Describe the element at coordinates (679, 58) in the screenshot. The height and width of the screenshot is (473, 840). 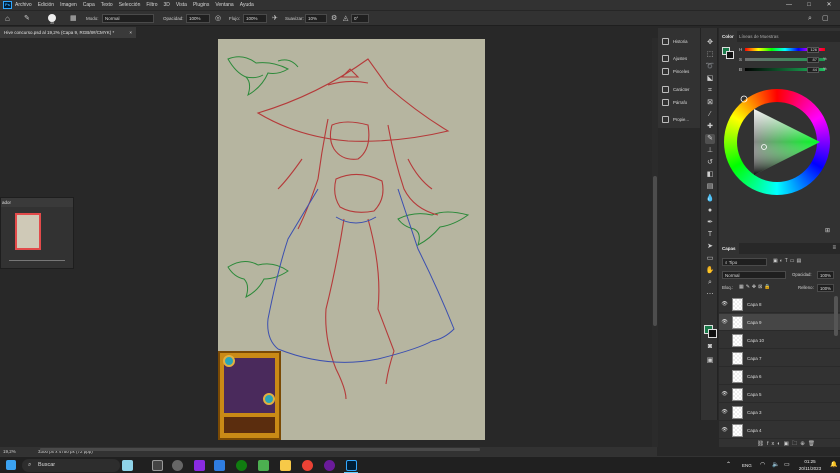
I see `dock-ajustes-button: Ajustes` at that location.